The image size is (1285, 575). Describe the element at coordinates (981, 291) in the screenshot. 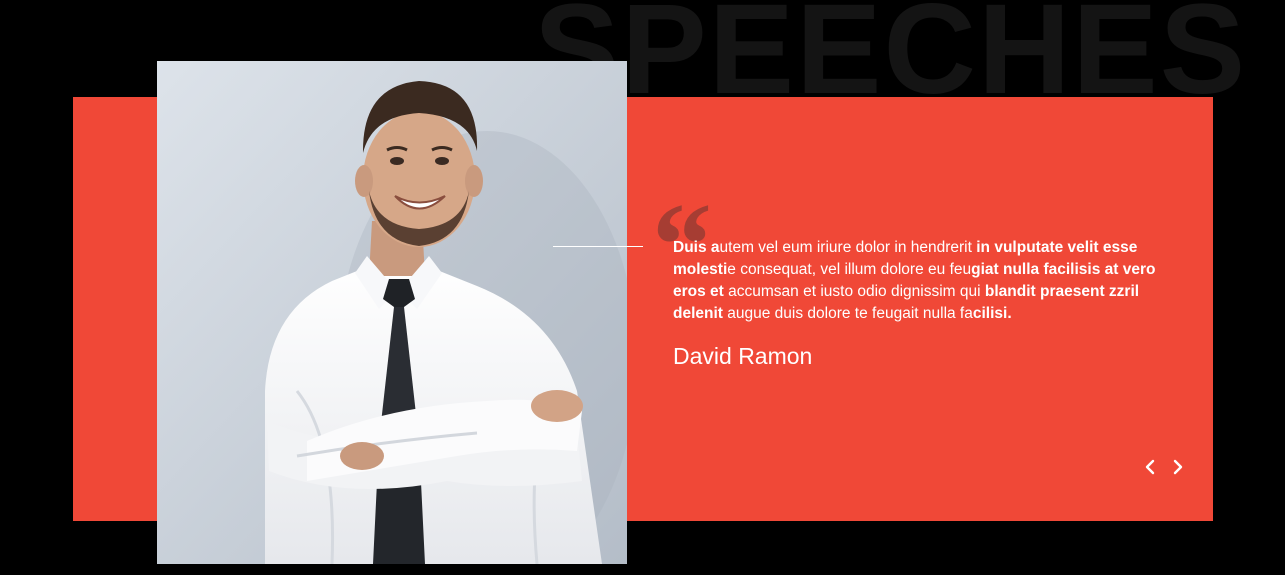

I see `quote-segment: i` at that location.